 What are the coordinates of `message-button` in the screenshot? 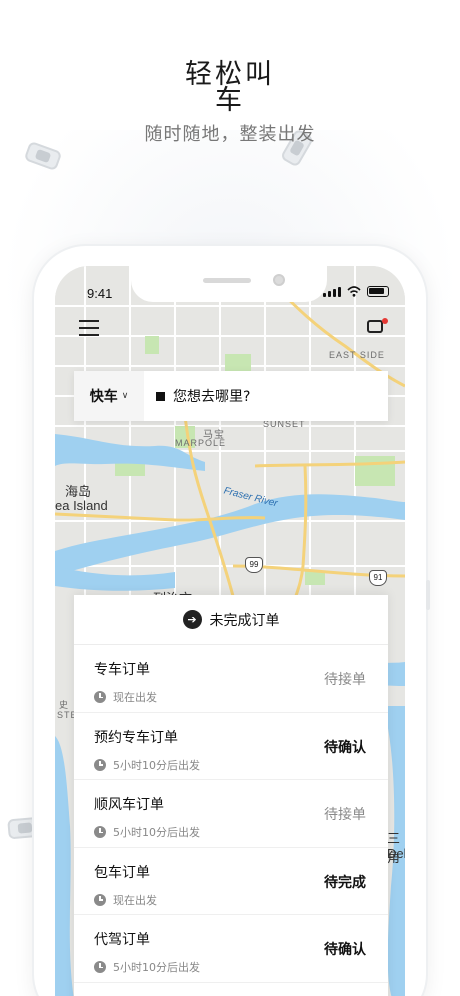 It's located at (377, 327).